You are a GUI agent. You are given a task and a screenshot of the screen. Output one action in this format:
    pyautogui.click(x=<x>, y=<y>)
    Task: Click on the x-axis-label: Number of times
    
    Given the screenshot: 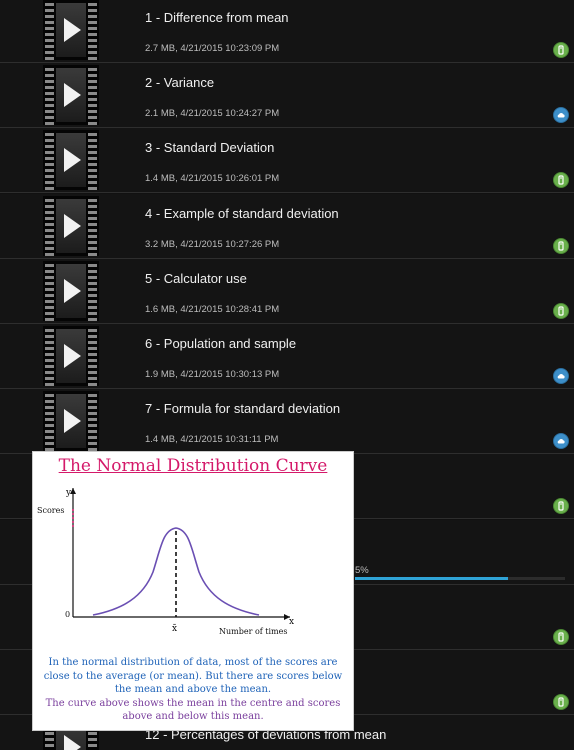 What is the action you would take?
    pyautogui.click(x=253, y=631)
    